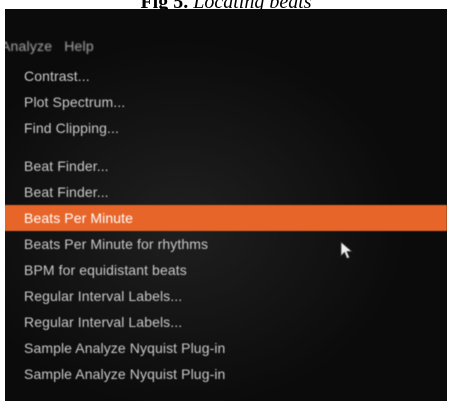 This screenshot has width=452, height=401. Describe the element at coordinates (226, 374) in the screenshot. I see `menu-item-sample-analyze-nyquist-2: Sample Analyze Nyquist Plug-in` at that location.